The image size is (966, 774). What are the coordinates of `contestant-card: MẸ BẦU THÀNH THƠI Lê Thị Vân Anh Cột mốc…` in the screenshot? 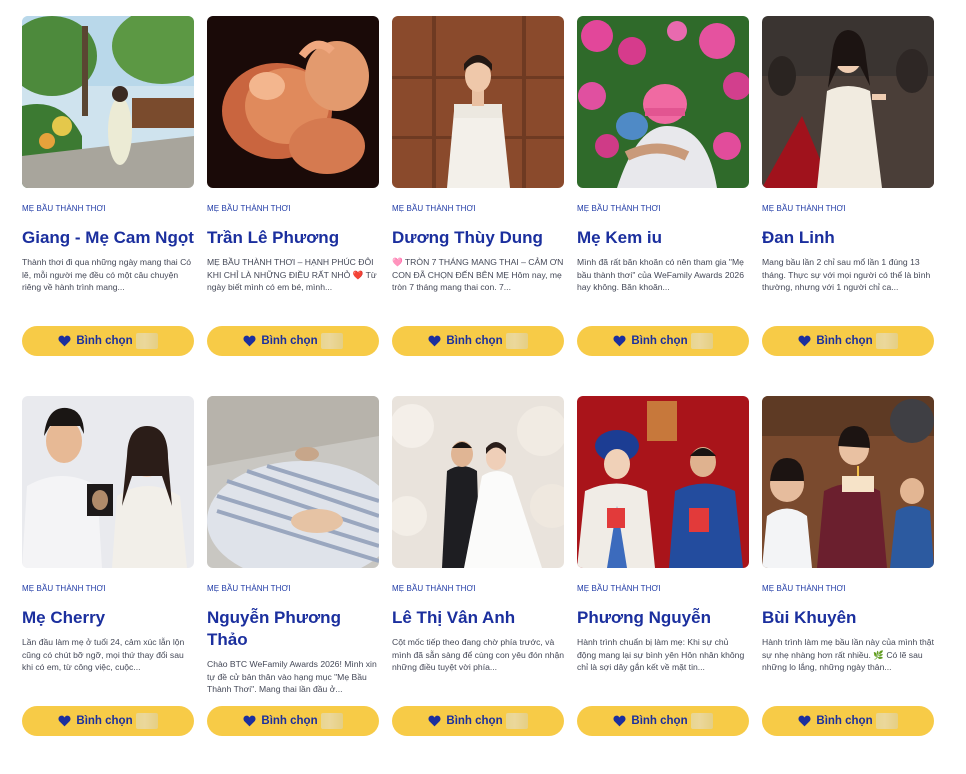 It's located at (478, 566).